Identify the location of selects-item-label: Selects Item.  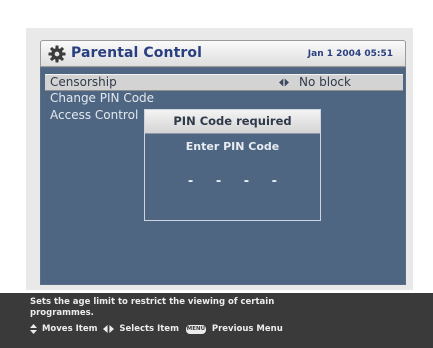
(149, 329).